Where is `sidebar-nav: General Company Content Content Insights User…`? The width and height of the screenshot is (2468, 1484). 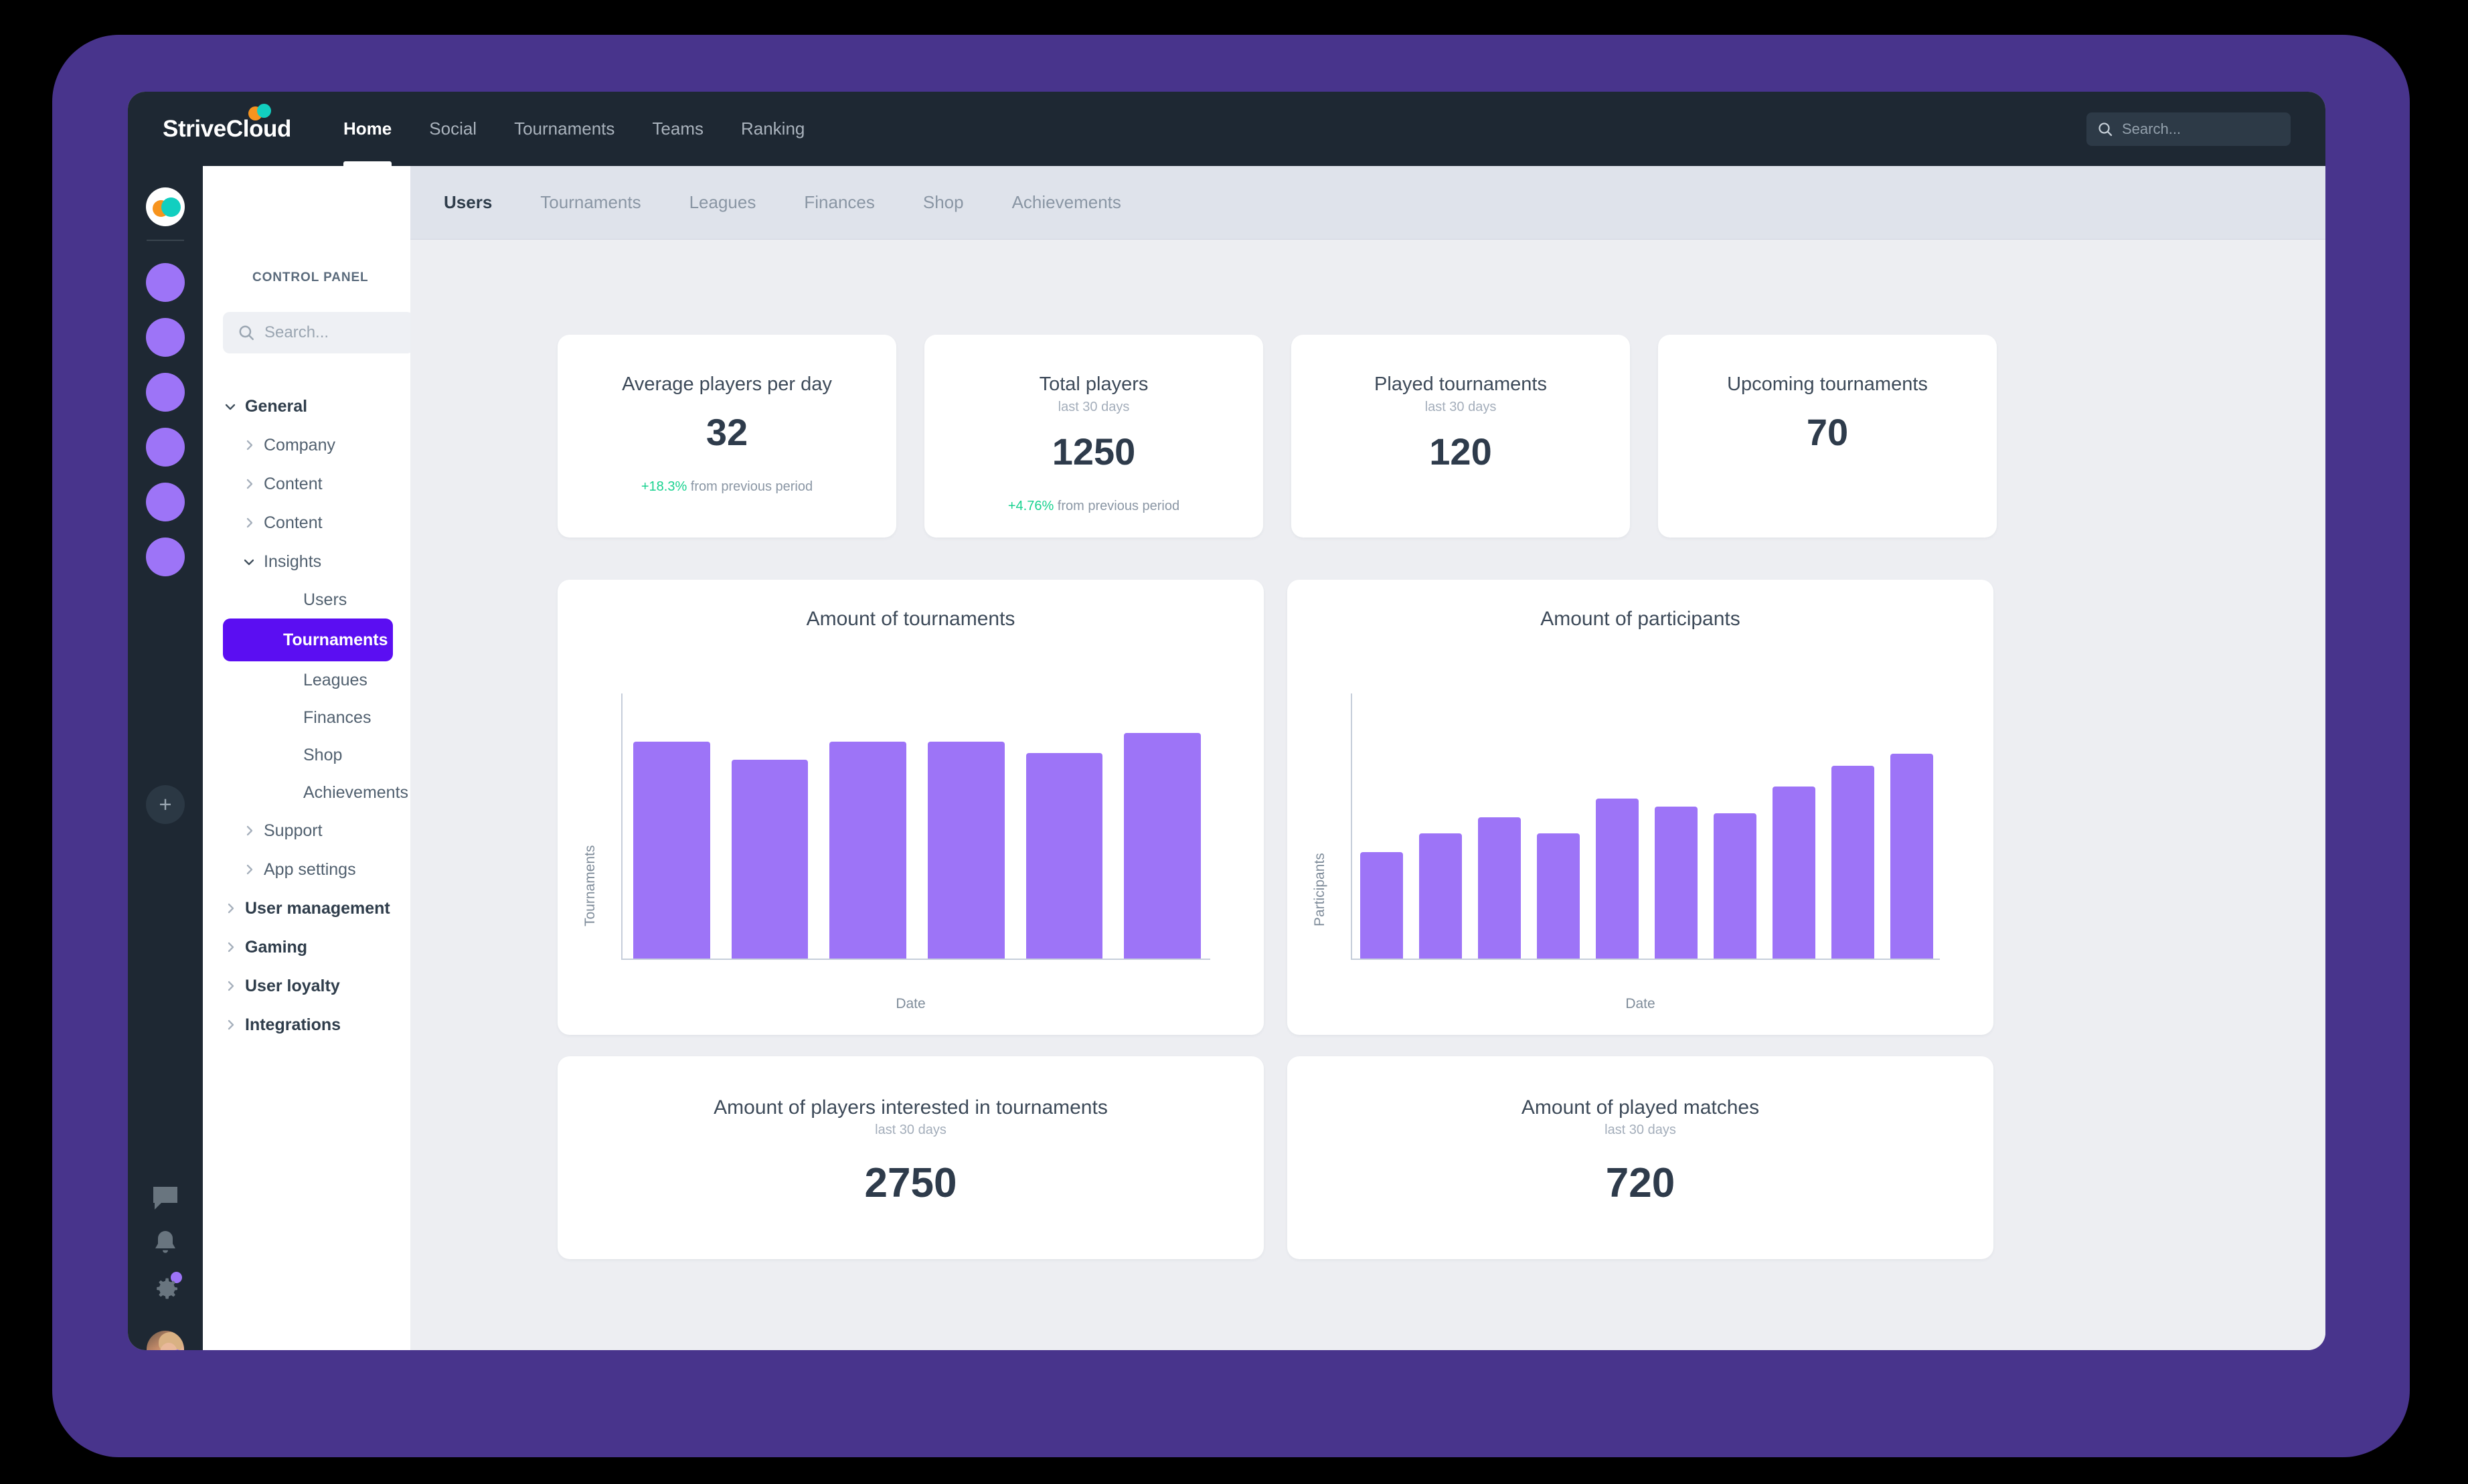 sidebar-nav: General Company Content Content Insights User… is located at coordinates (306, 716).